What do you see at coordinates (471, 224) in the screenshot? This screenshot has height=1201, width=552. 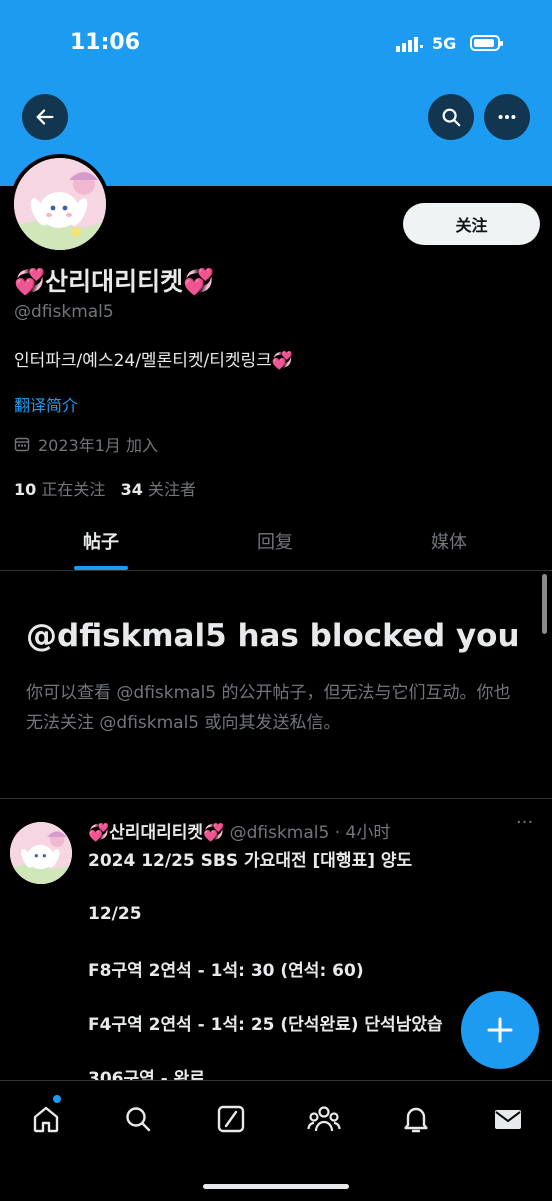 I see `follow-button: 关注` at bounding box center [471, 224].